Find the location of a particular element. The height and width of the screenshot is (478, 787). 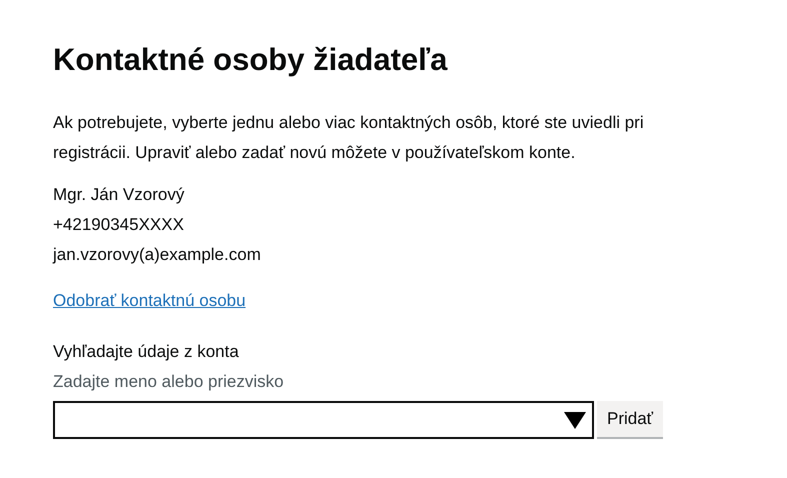

search-hint: Zadajte meno alebo priezvisko is located at coordinates (169, 382).